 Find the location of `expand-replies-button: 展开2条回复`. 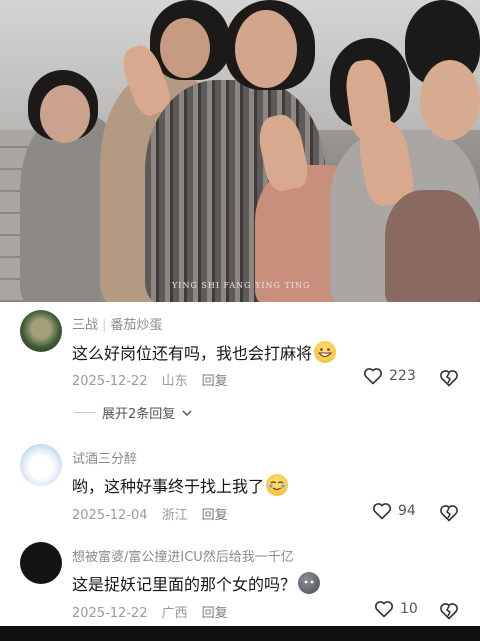

expand-replies-button: 展开2条回复 is located at coordinates (133, 412).